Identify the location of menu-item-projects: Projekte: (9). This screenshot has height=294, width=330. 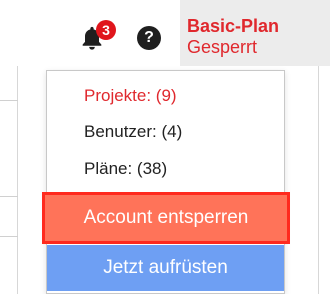
(130, 96).